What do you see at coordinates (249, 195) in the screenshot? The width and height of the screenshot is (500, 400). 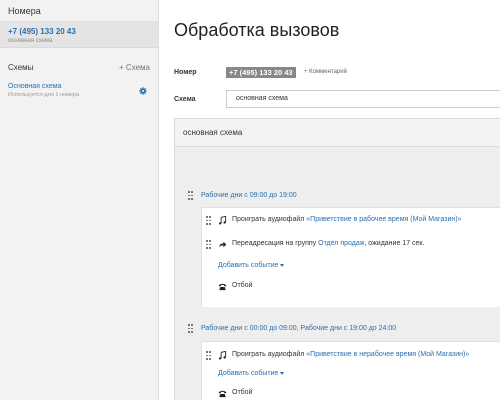 I see `rule-title-workdays: Рабочие дни с 09:00 до 19:00` at bounding box center [249, 195].